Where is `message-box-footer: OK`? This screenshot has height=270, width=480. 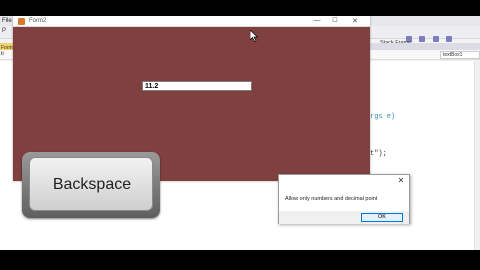
message-box-footer: OK is located at coordinates (344, 217).